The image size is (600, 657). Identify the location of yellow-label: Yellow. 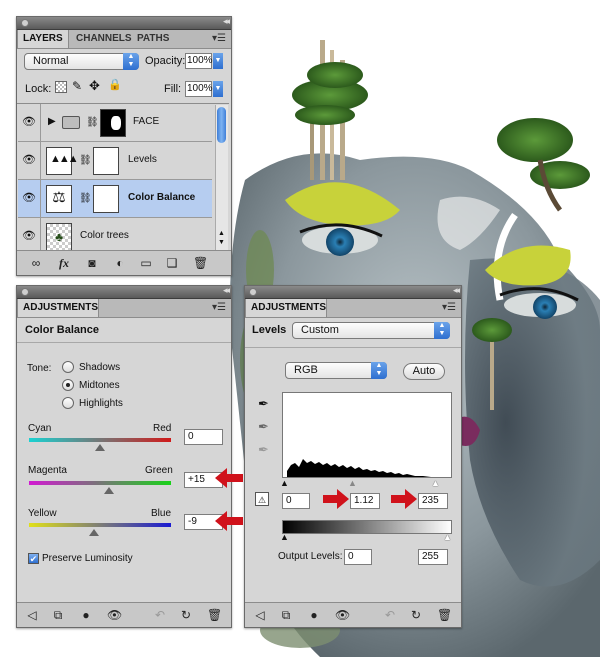
(42, 513).